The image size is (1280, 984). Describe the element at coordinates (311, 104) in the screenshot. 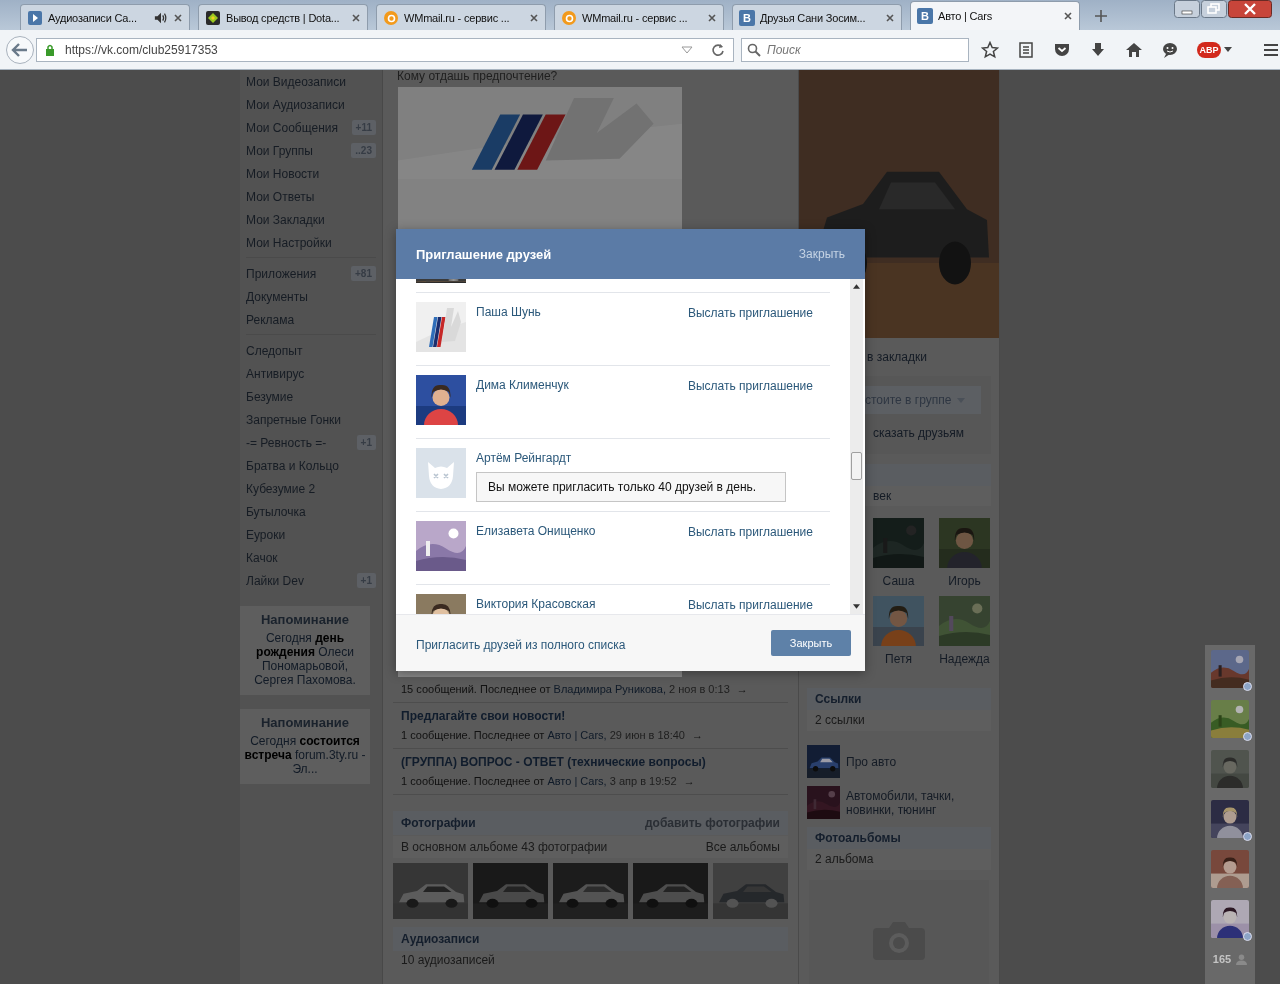

I see `sidebar-link: Мои Аудиозаписи` at that location.